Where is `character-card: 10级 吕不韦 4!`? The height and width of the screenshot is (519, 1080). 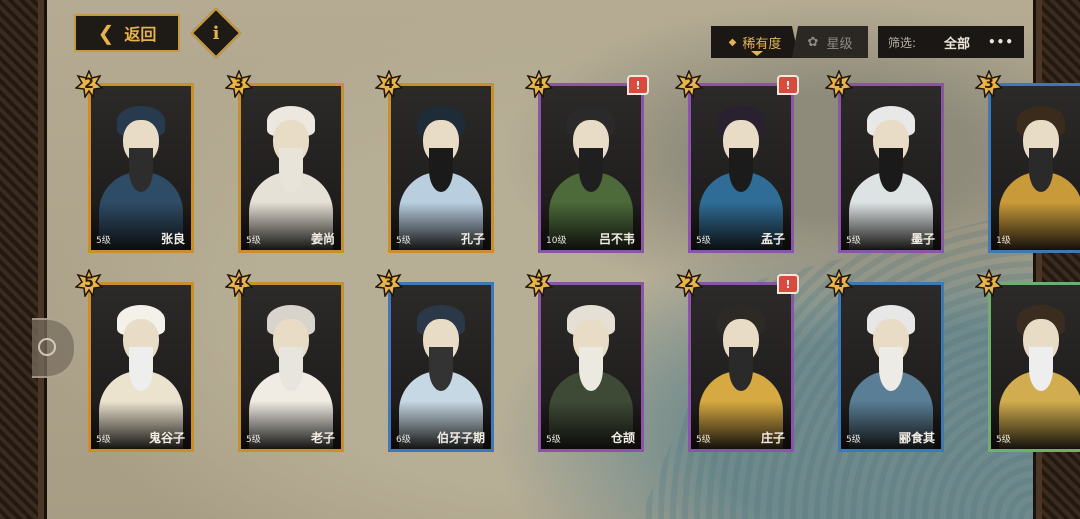 character-card: 10级 吕不韦 4! is located at coordinates (587, 161).